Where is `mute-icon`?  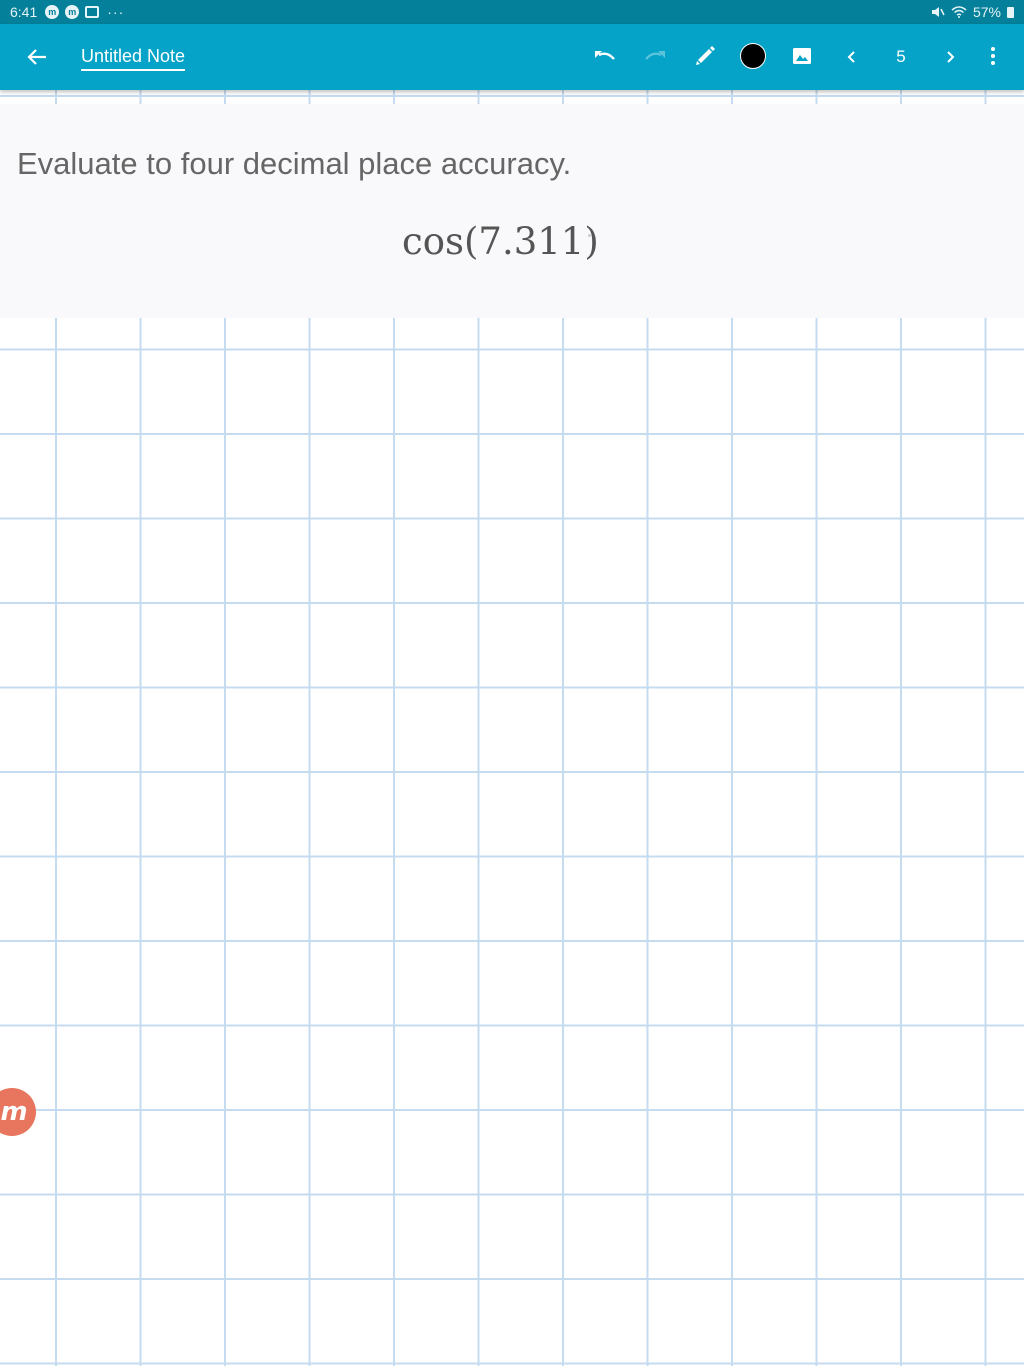 mute-icon is located at coordinates (938, 12).